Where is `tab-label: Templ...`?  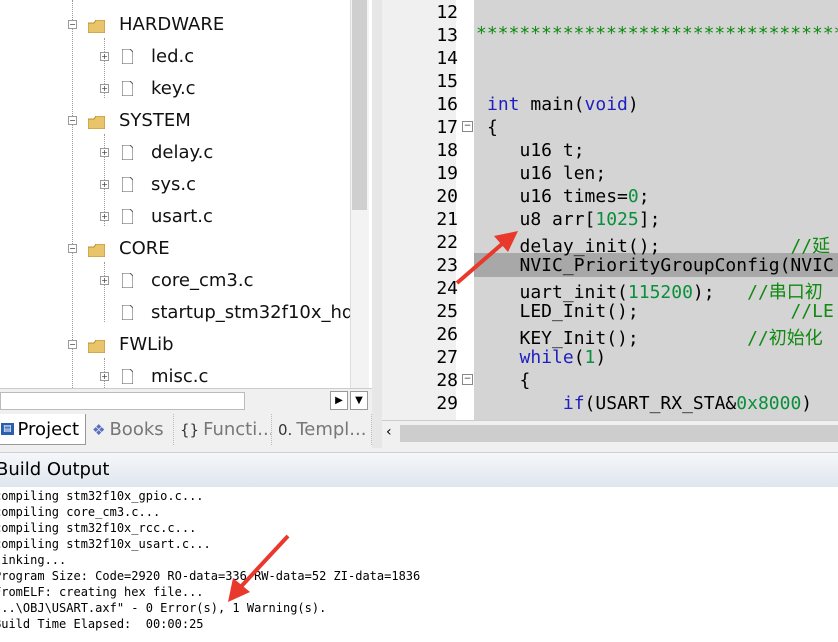
tab-label: Templ... is located at coordinates (331, 429).